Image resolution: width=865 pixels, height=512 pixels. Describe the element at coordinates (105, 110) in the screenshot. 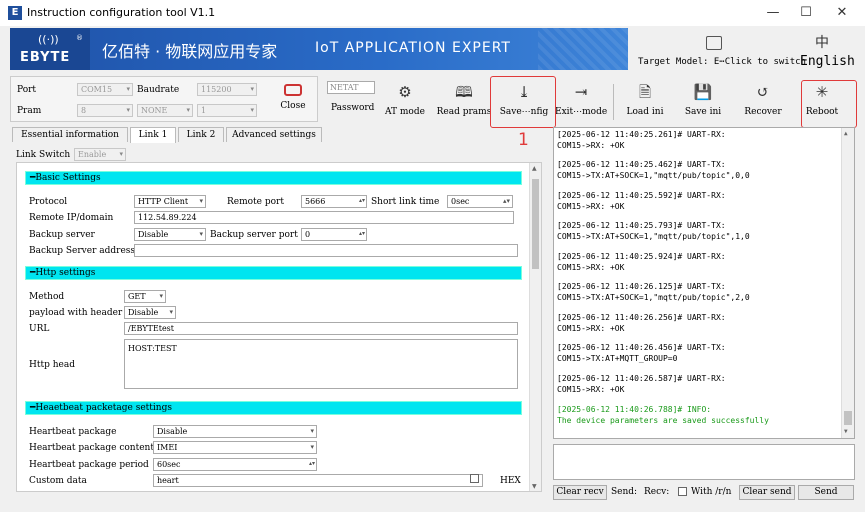

I see `databits-select: 8 ▾` at that location.